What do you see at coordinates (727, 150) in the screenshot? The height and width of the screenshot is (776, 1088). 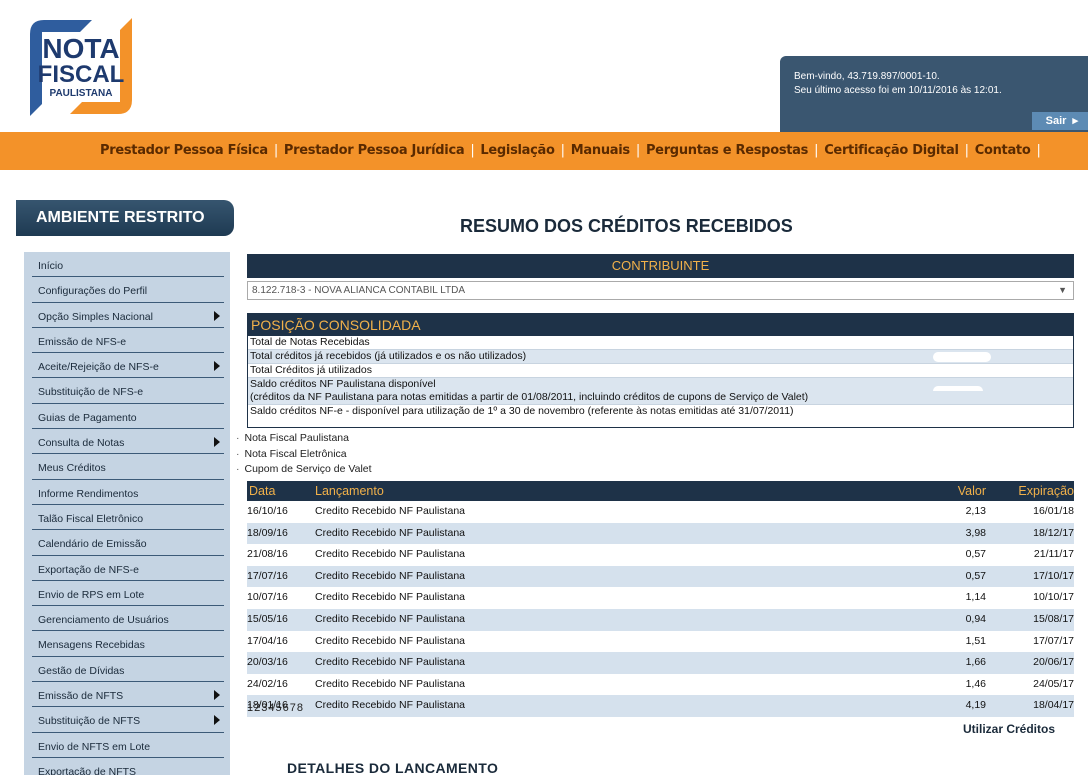 I see `nav-link: Perguntas e Respostas` at bounding box center [727, 150].